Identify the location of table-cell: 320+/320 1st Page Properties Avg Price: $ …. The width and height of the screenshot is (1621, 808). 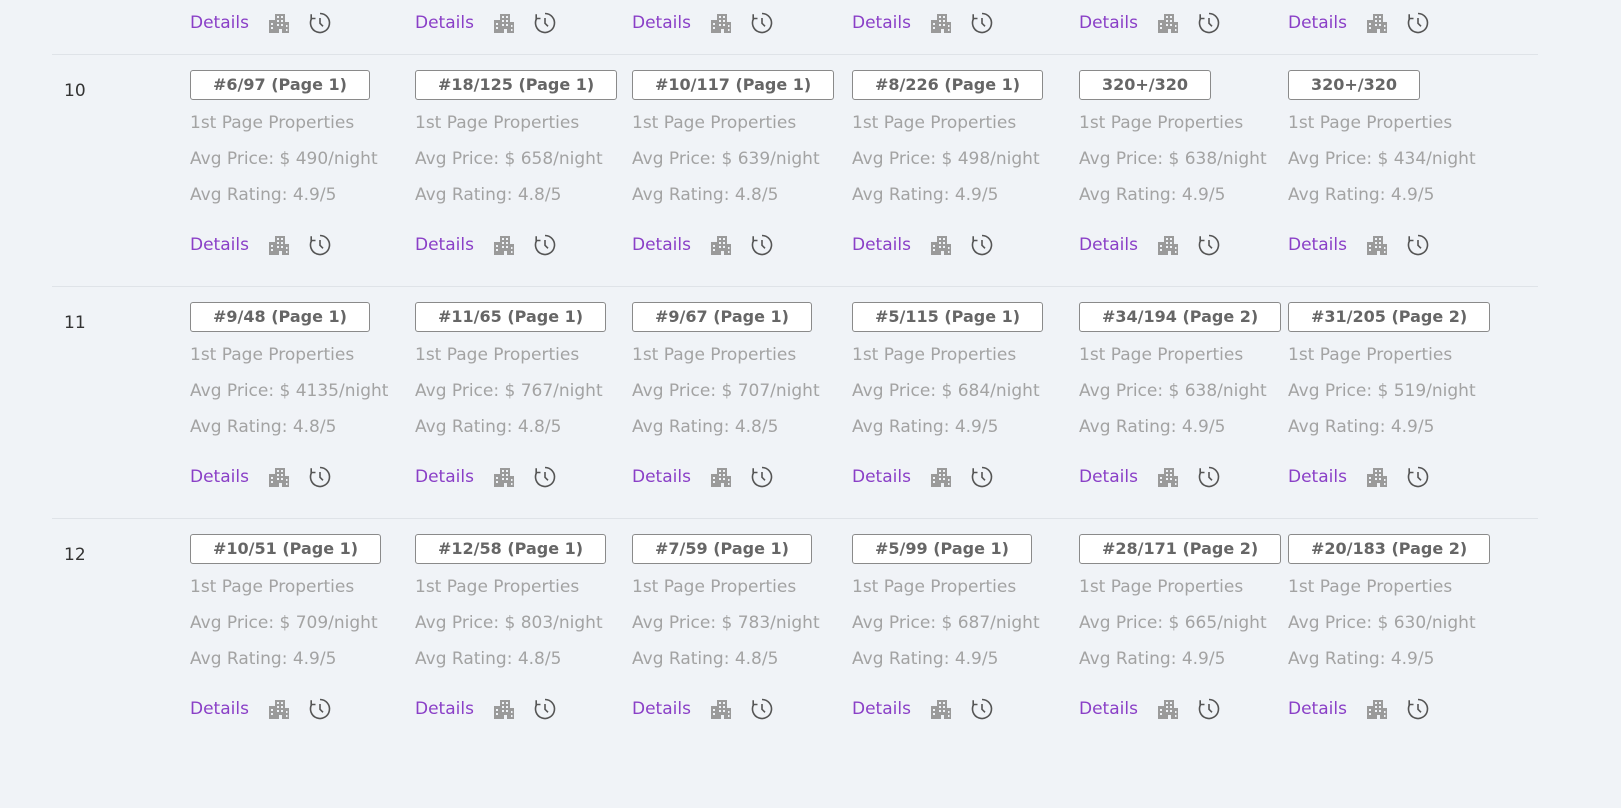
(1382, 163).